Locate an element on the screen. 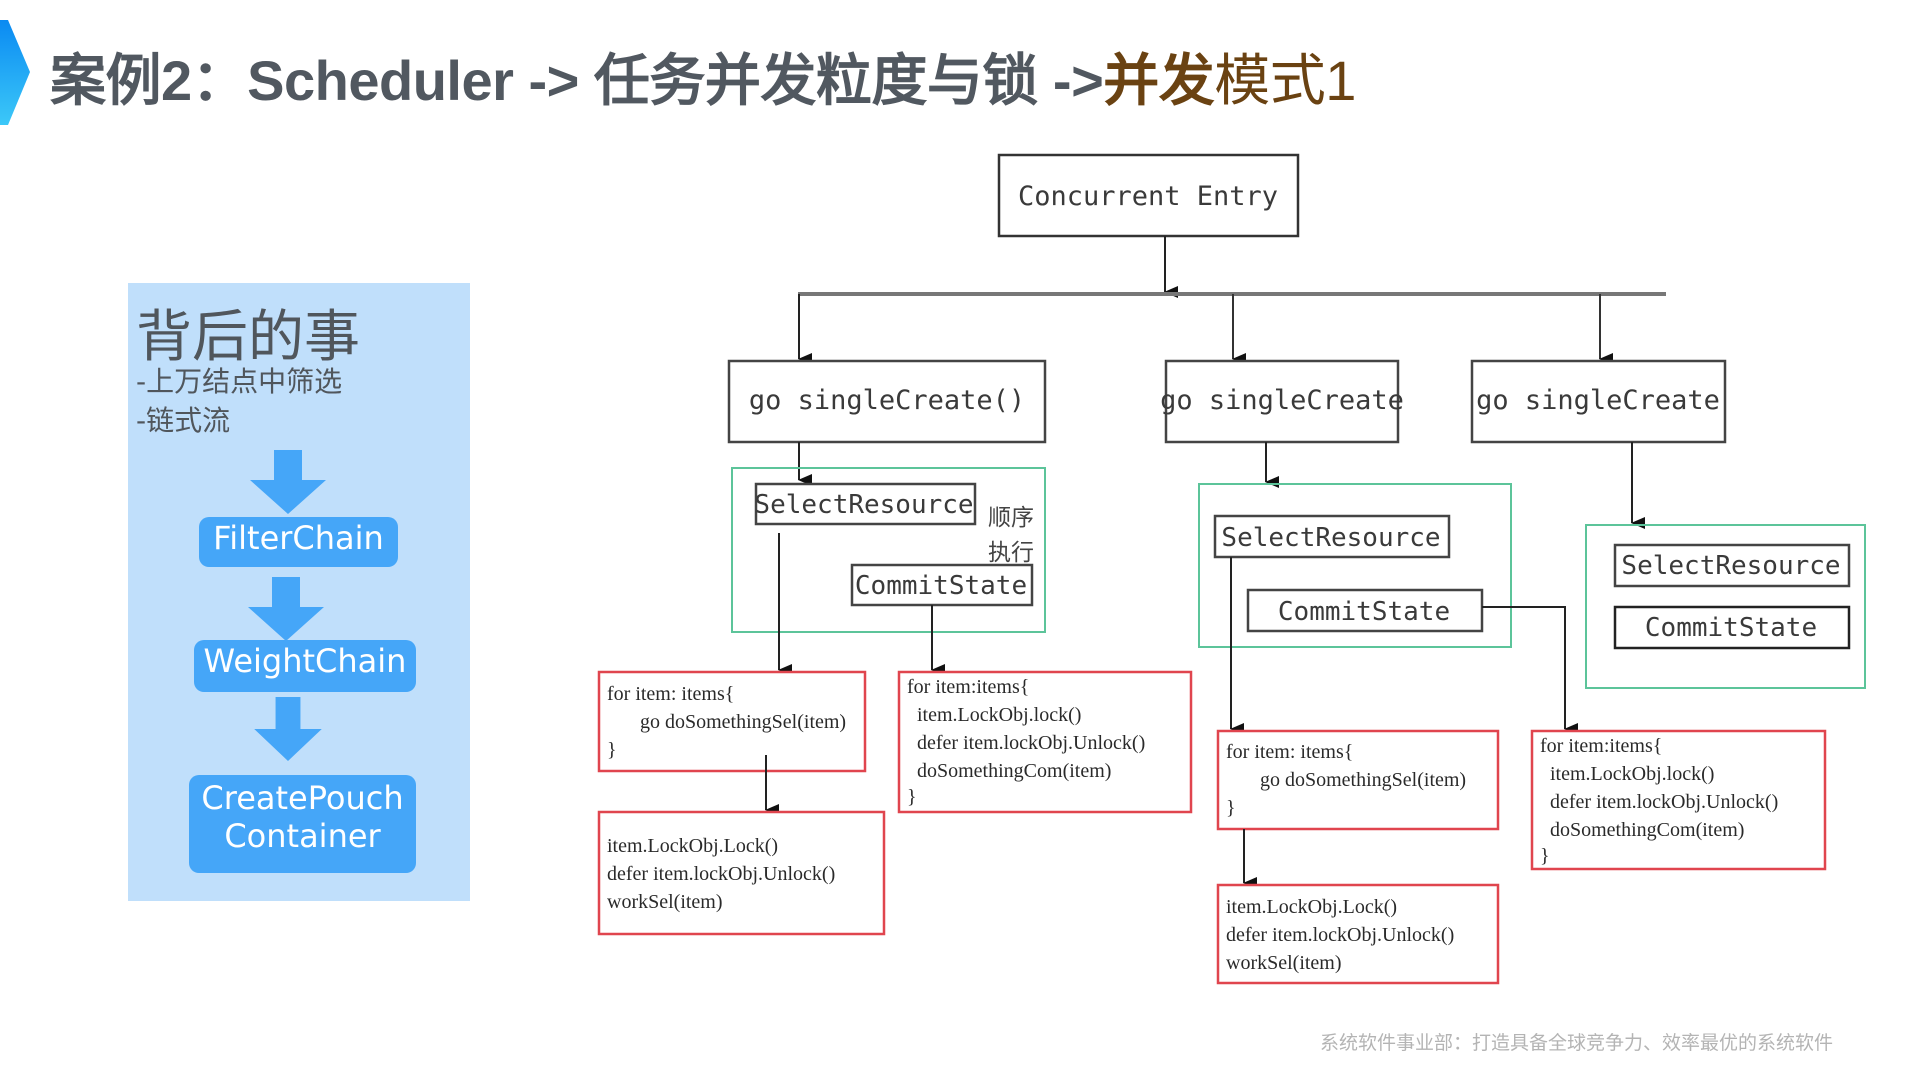 This screenshot has width=1920, height=1080. sequential-note-line1: 顺序 is located at coordinates (1011, 518).